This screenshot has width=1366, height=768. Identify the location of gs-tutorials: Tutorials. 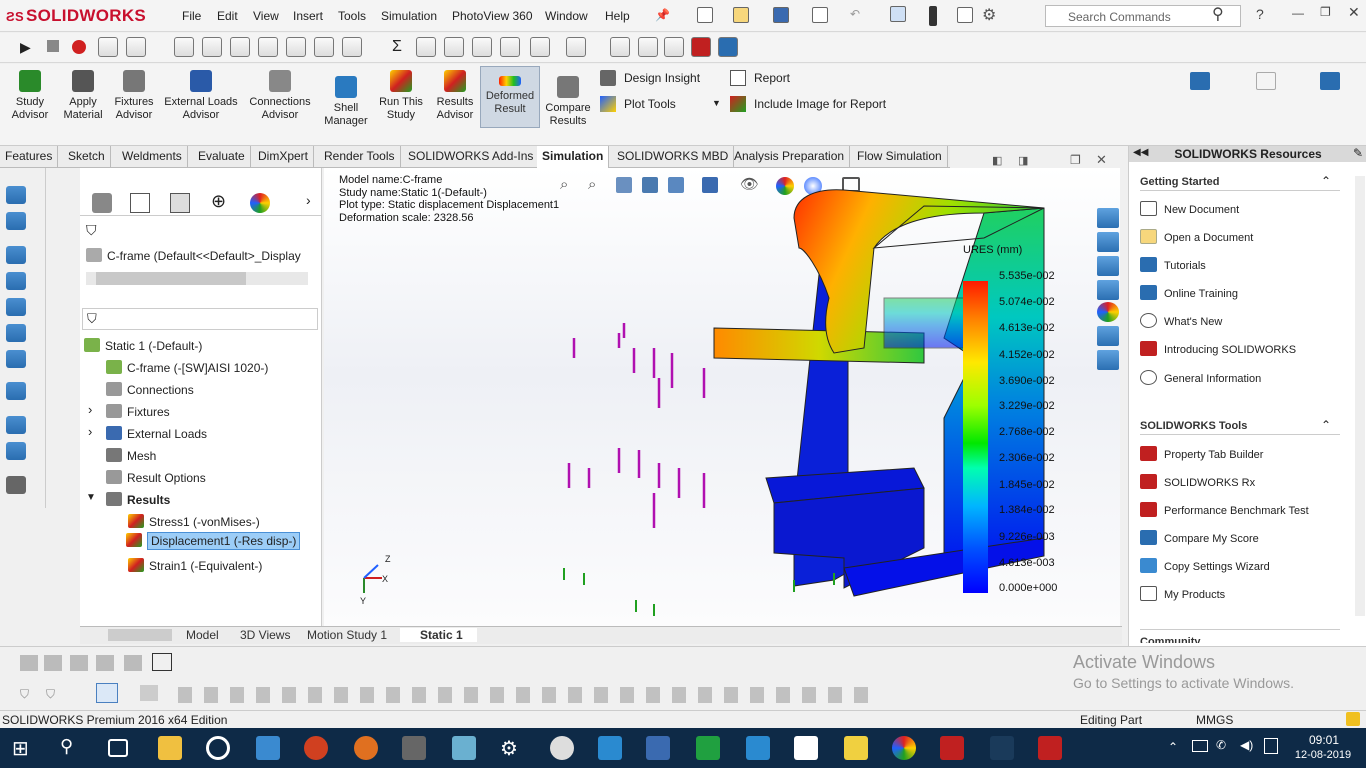
(1173, 264).